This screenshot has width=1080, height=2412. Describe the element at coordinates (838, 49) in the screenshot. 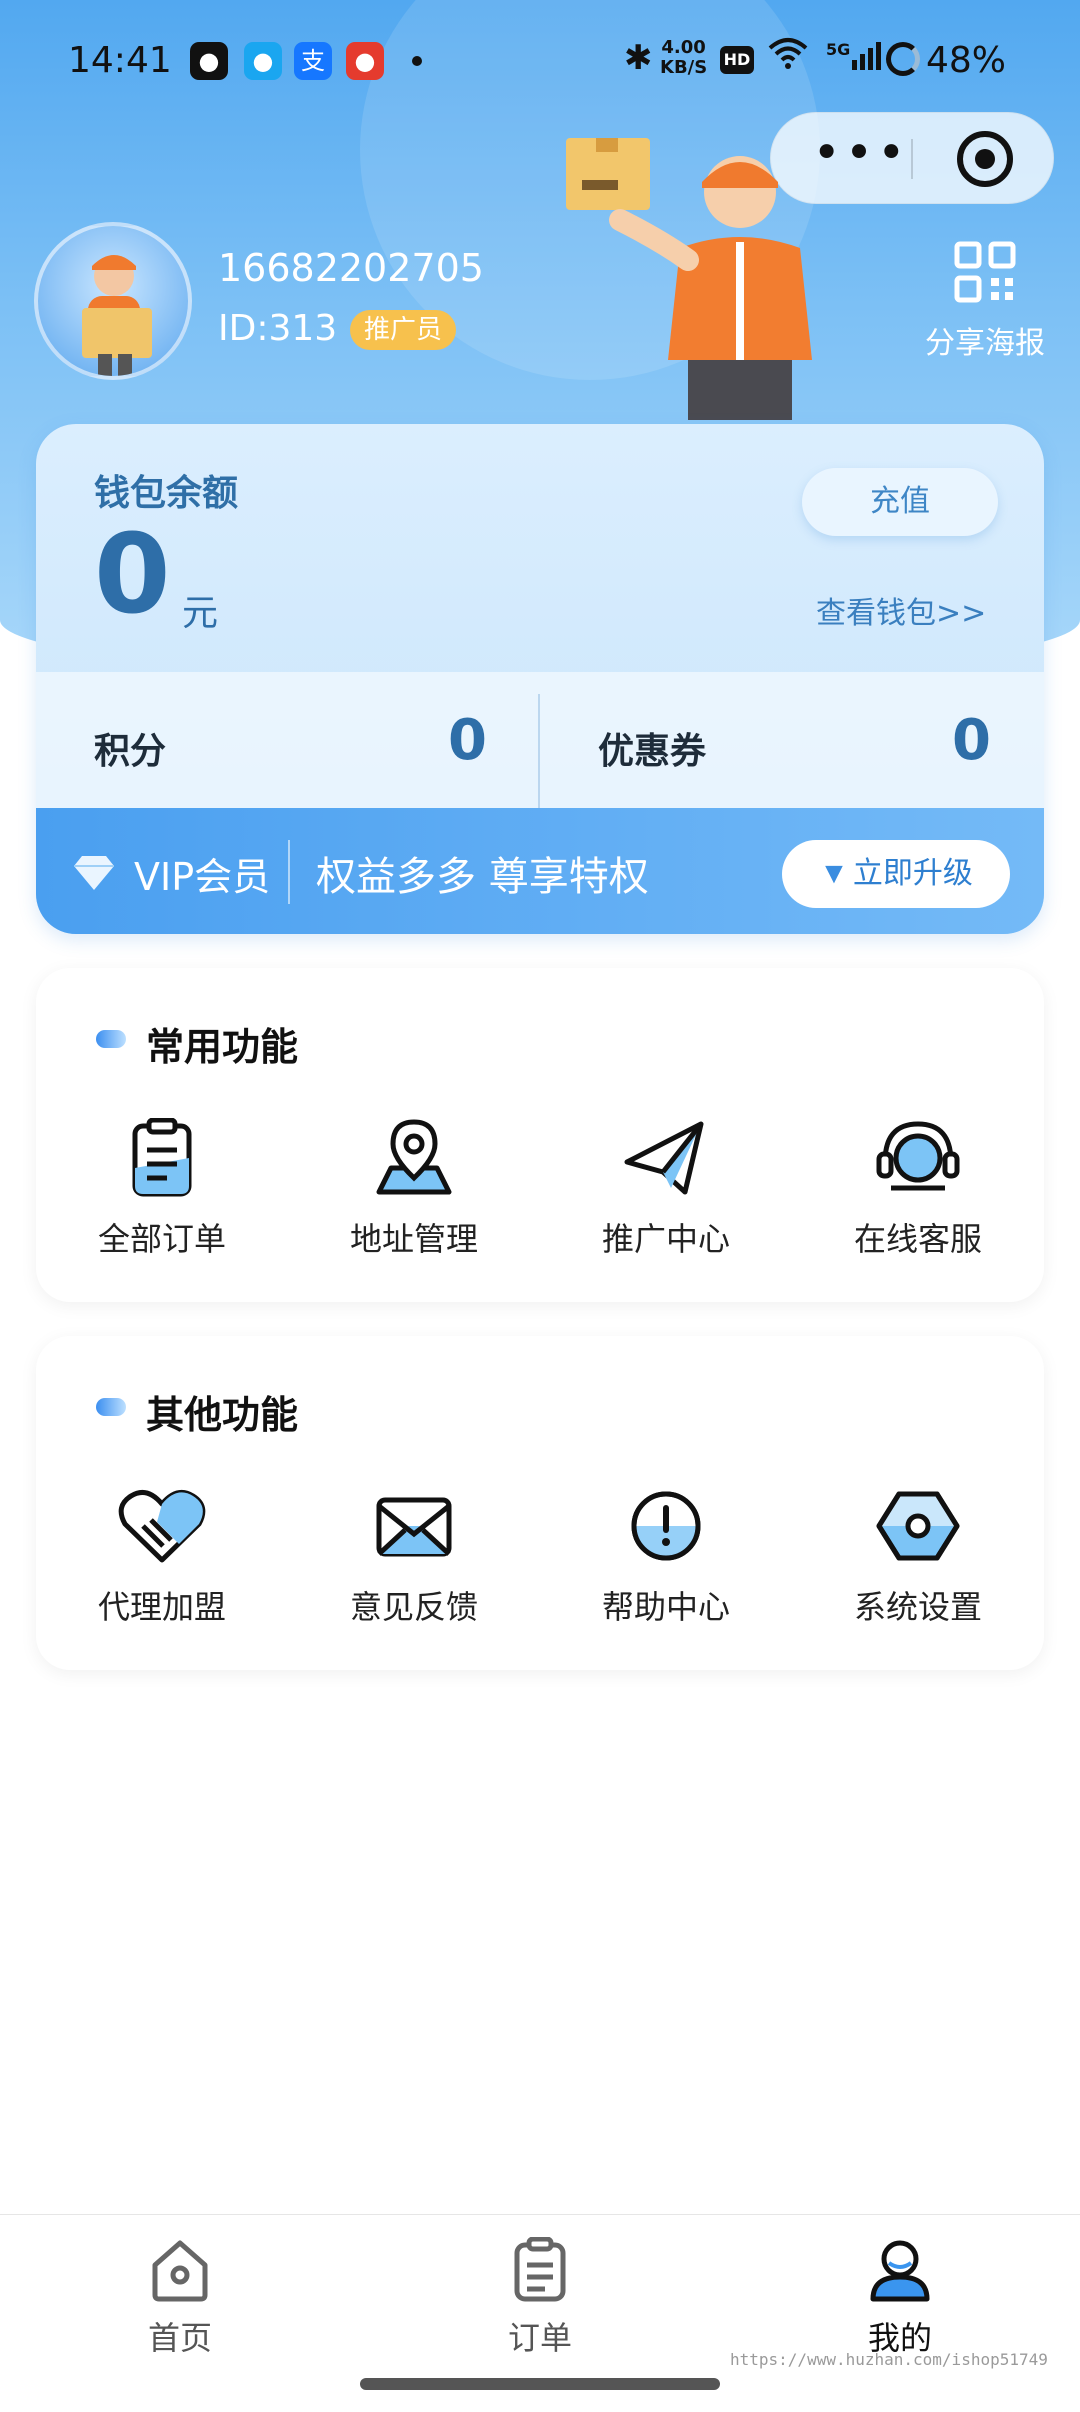

I see `network-type: 5G` at that location.